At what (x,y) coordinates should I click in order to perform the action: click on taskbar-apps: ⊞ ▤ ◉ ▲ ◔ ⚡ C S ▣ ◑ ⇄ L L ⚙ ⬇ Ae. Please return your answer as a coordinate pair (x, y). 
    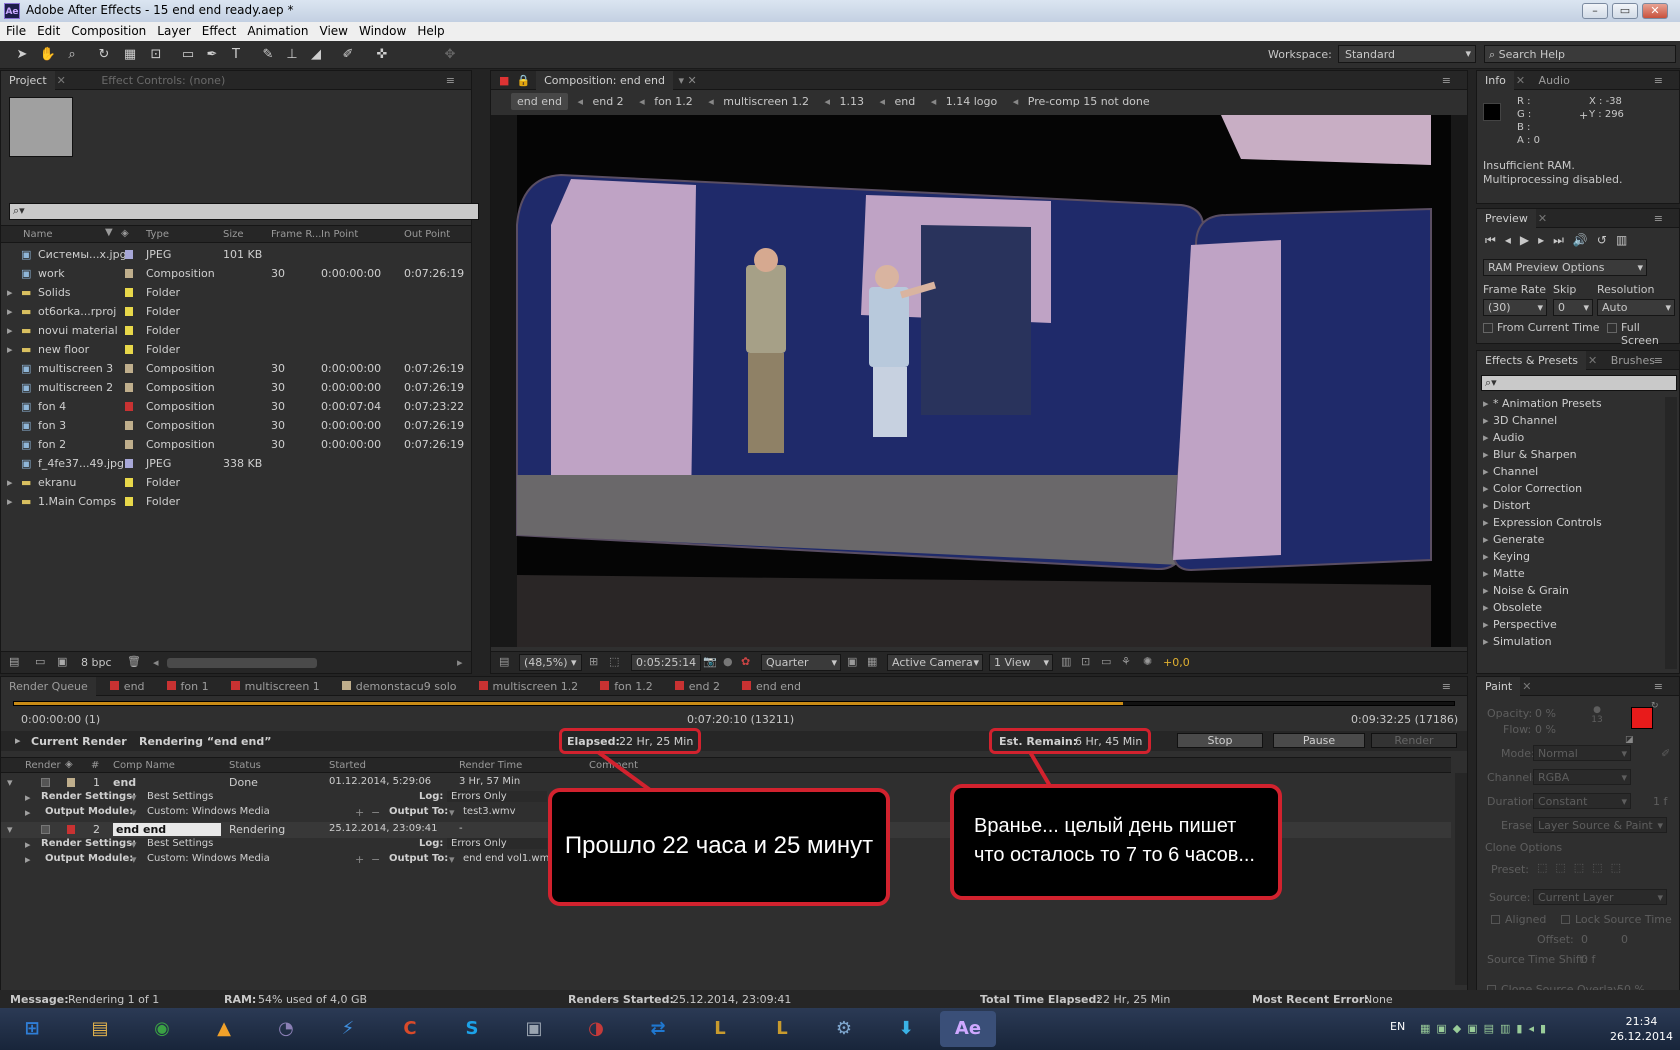
    Looking at the image, I should click on (690, 1029).